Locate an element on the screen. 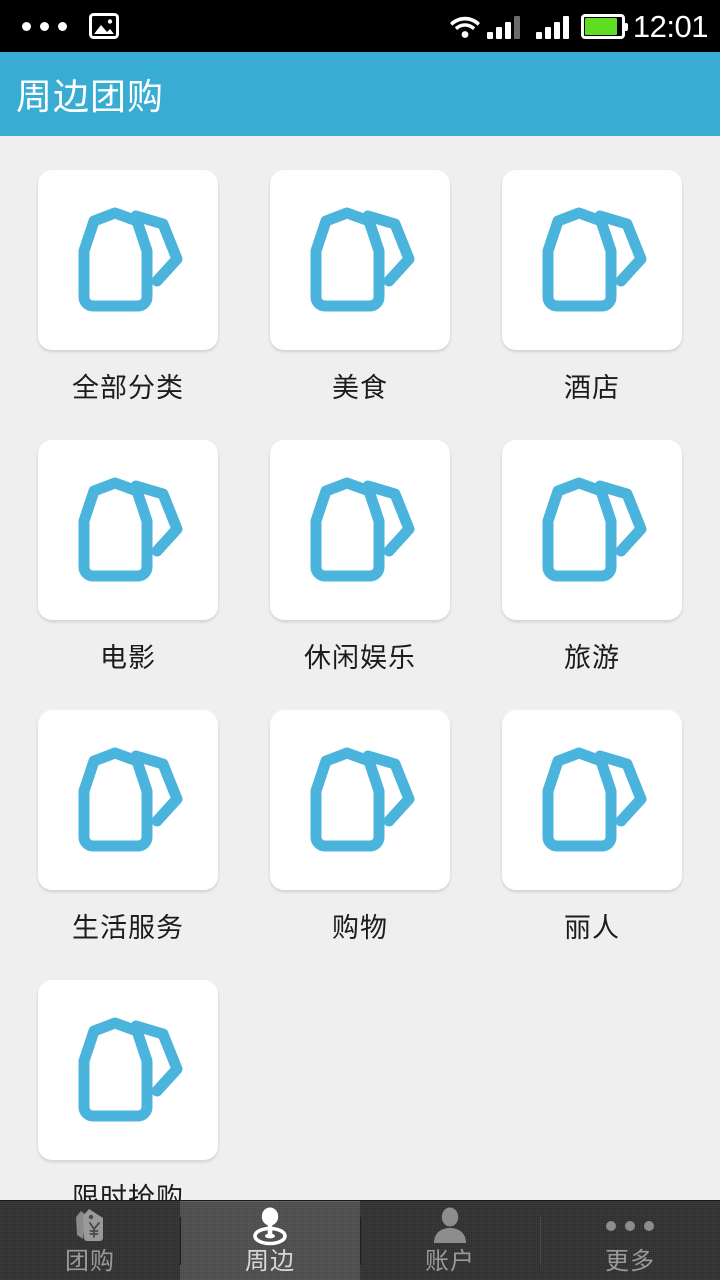 The image size is (720, 1280). category-item: 丽人 is located at coordinates (592, 845).